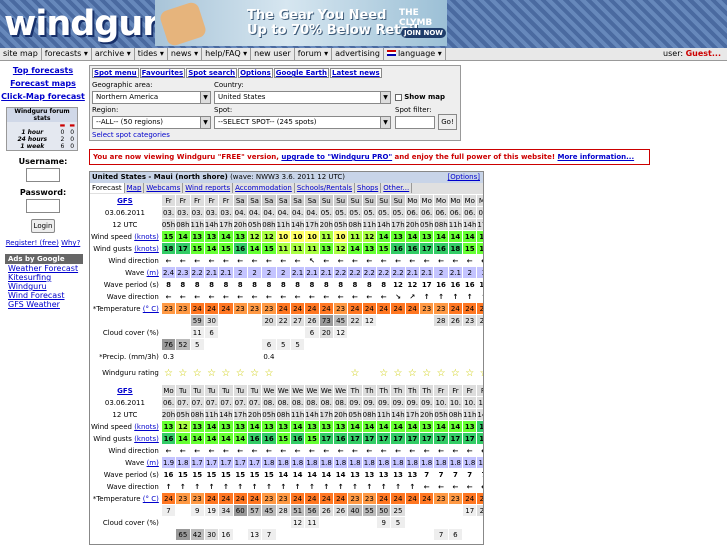  What do you see at coordinates (283, 236) in the screenshot?
I see `wind-speed-cell: 10` at bounding box center [283, 236].